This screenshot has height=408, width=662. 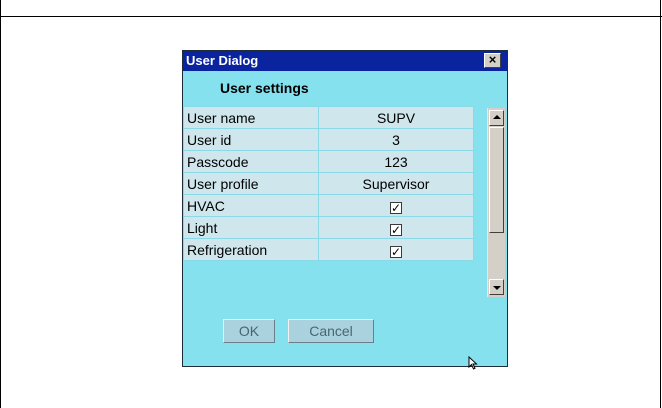 I want to click on close-button: ×, so click(x=492, y=60).